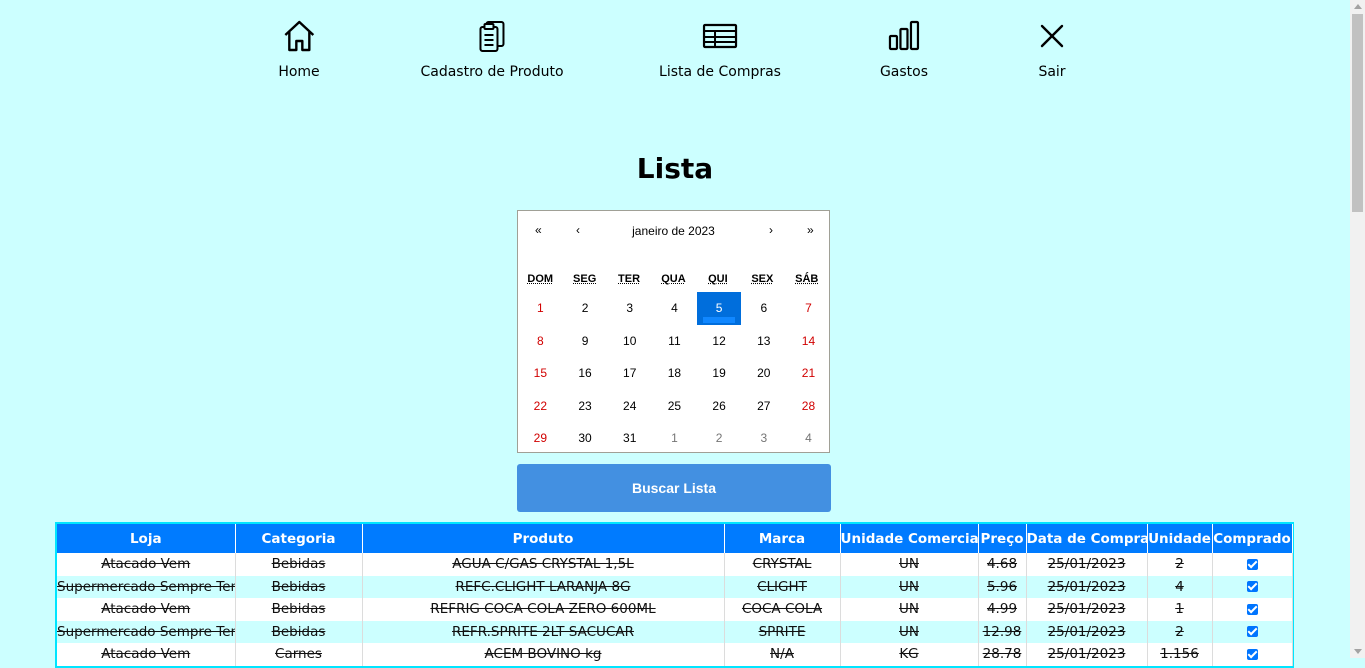  Describe the element at coordinates (771, 230) in the screenshot. I see `calendar-next-month-button: ›` at that location.